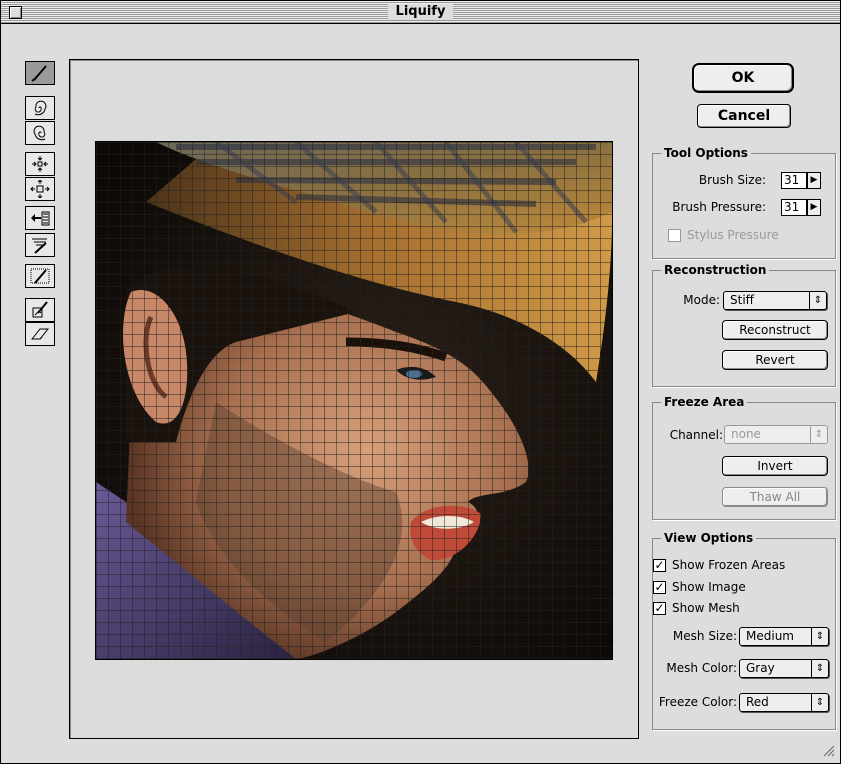 The width and height of the screenshot is (841, 764). I want to click on shift-pixels-icon, so click(40, 218).